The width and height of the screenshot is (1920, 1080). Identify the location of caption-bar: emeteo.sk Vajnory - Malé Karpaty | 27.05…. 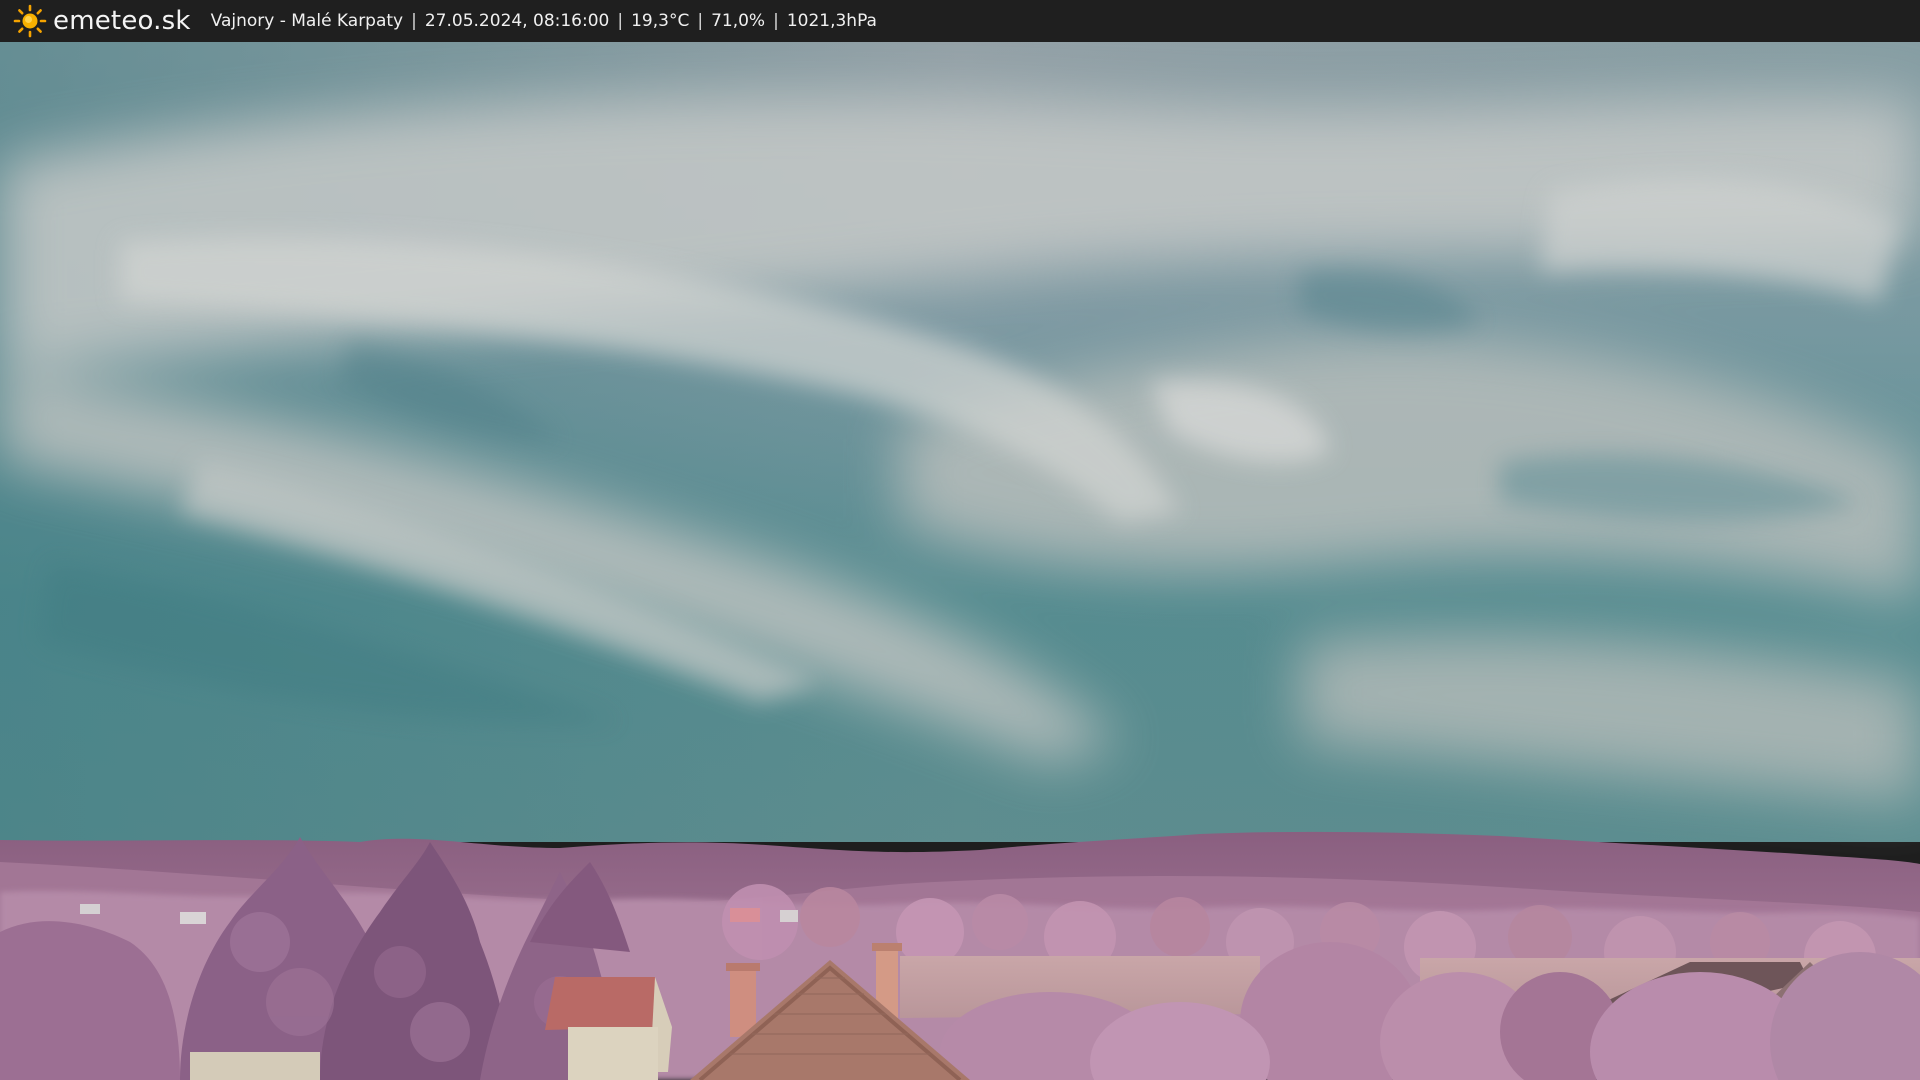
(960, 21).